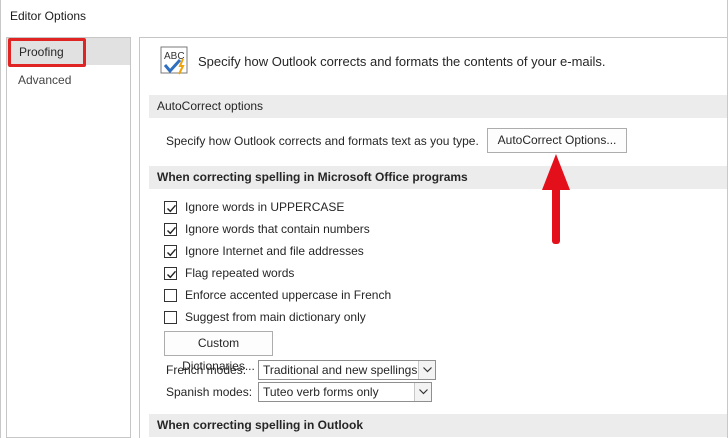  What do you see at coordinates (240, 273) in the screenshot?
I see `checkbox-label: Flag repeated words` at bounding box center [240, 273].